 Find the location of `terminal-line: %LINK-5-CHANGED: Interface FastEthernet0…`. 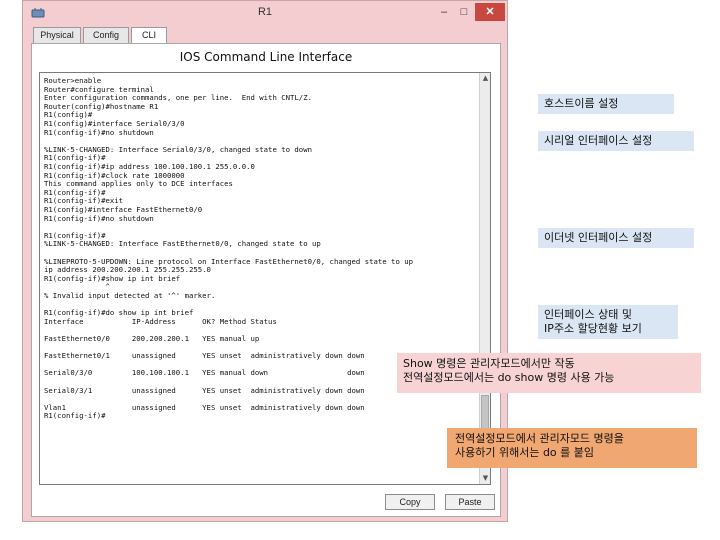

terminal-line: %LINK-5-CHANGED: Interface FastEthernet0… is located at coordinates (182, 244).